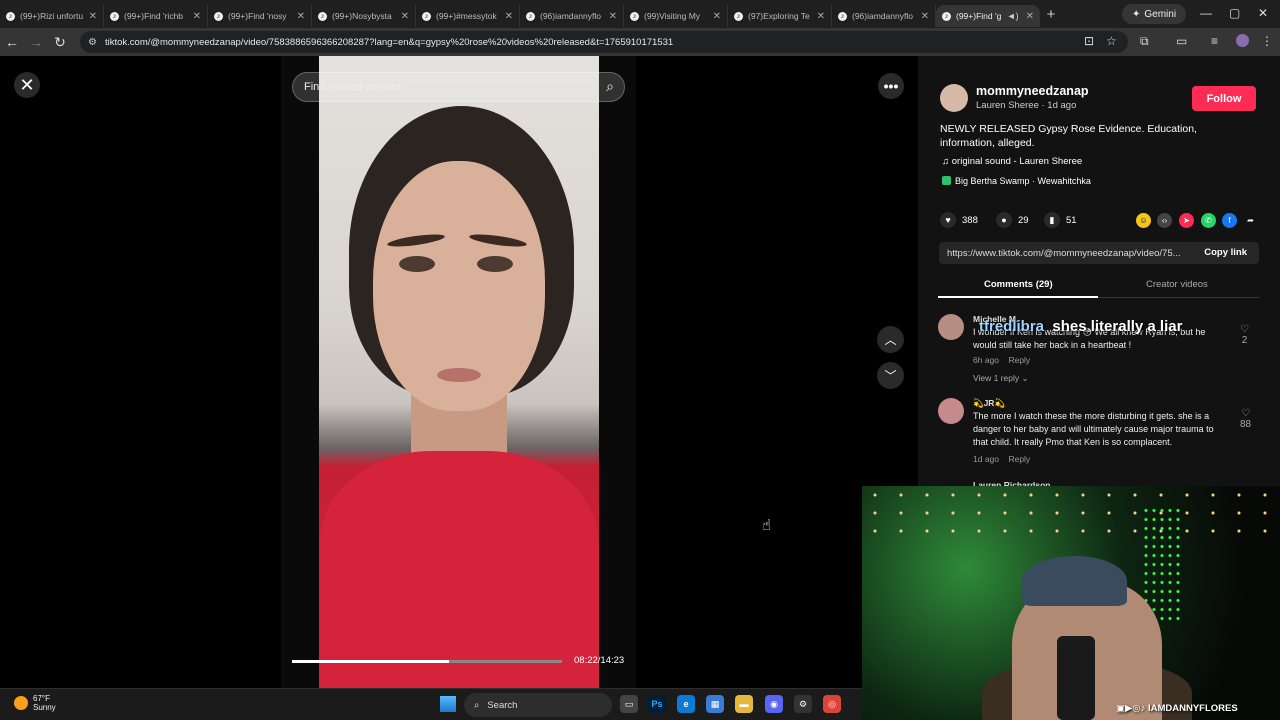 This screenshot has height=720, width=1280. Describe the element at coordinates (1001, 378) in the screenshot. I see `view-replies-button: View 1 reply ⌄` at that location.